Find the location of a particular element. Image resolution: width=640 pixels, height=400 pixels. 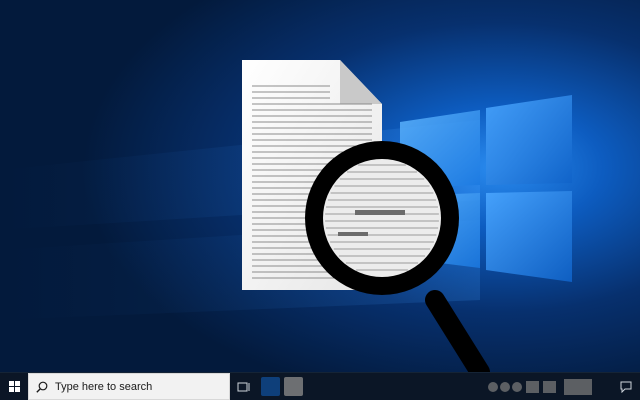

task-view-icon is located at coordinates (243, 386).